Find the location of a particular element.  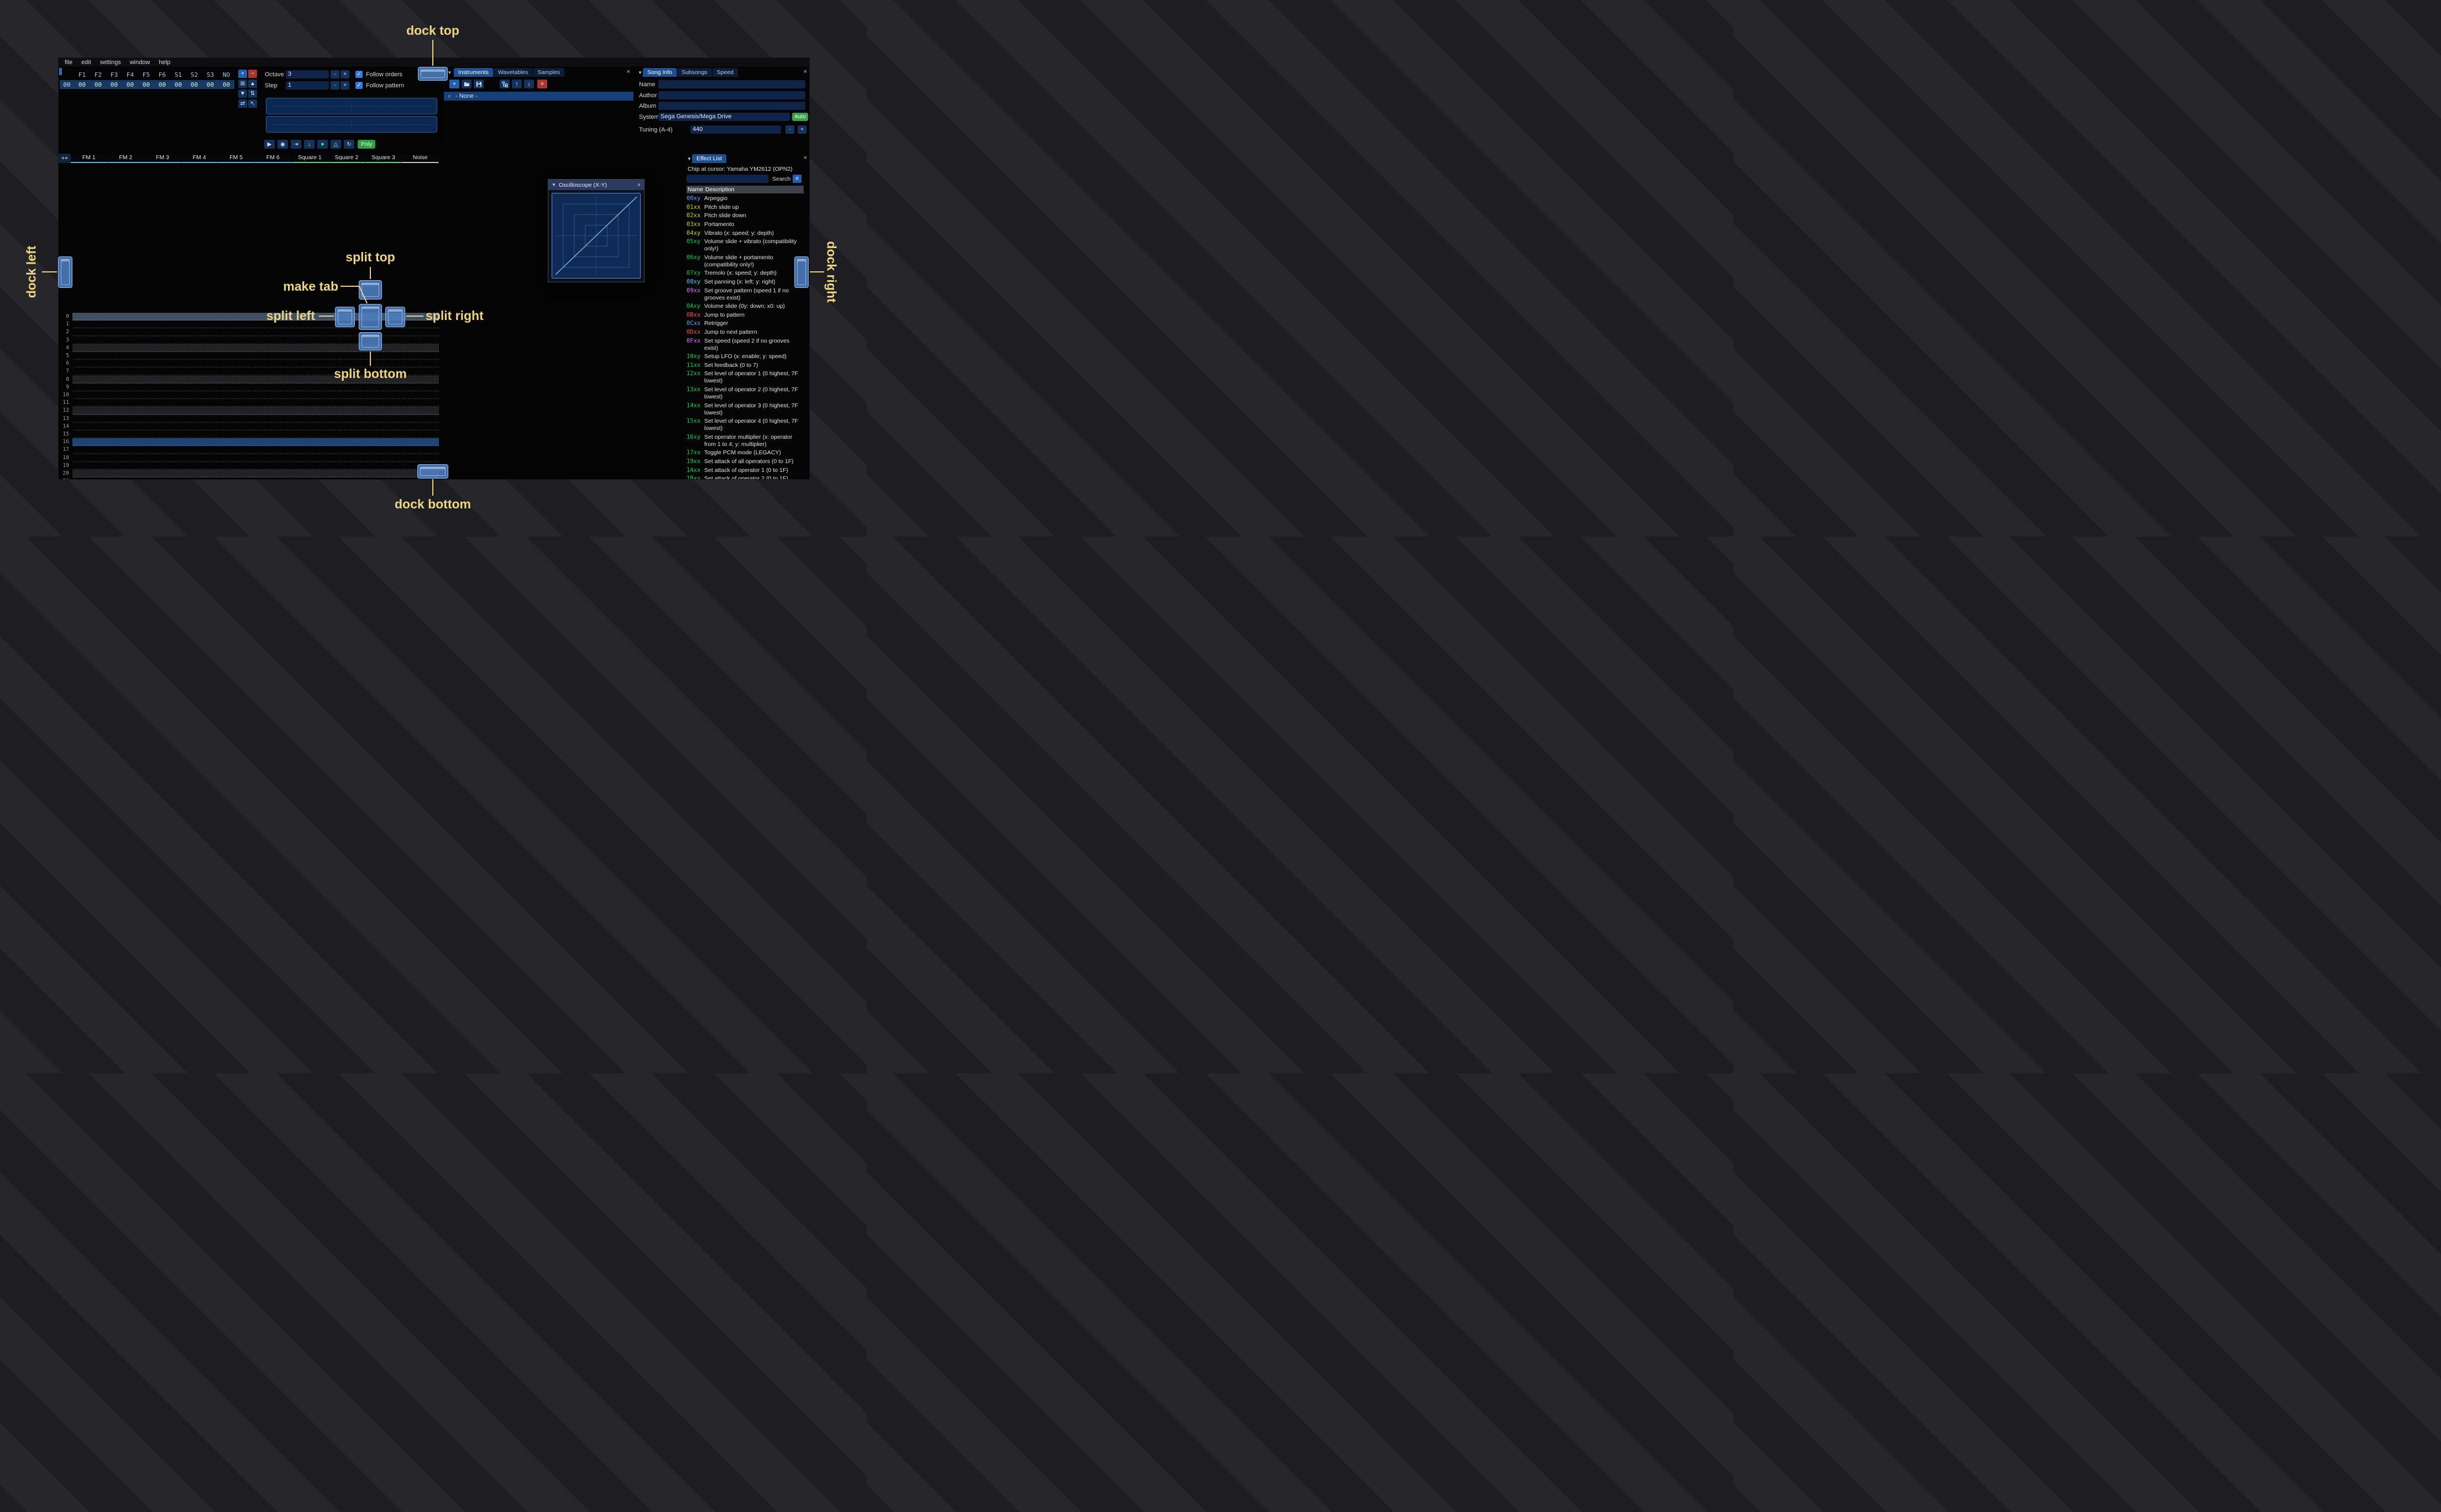

follow-orders-checkbox: ✓ is located at coordinates (359, 75).